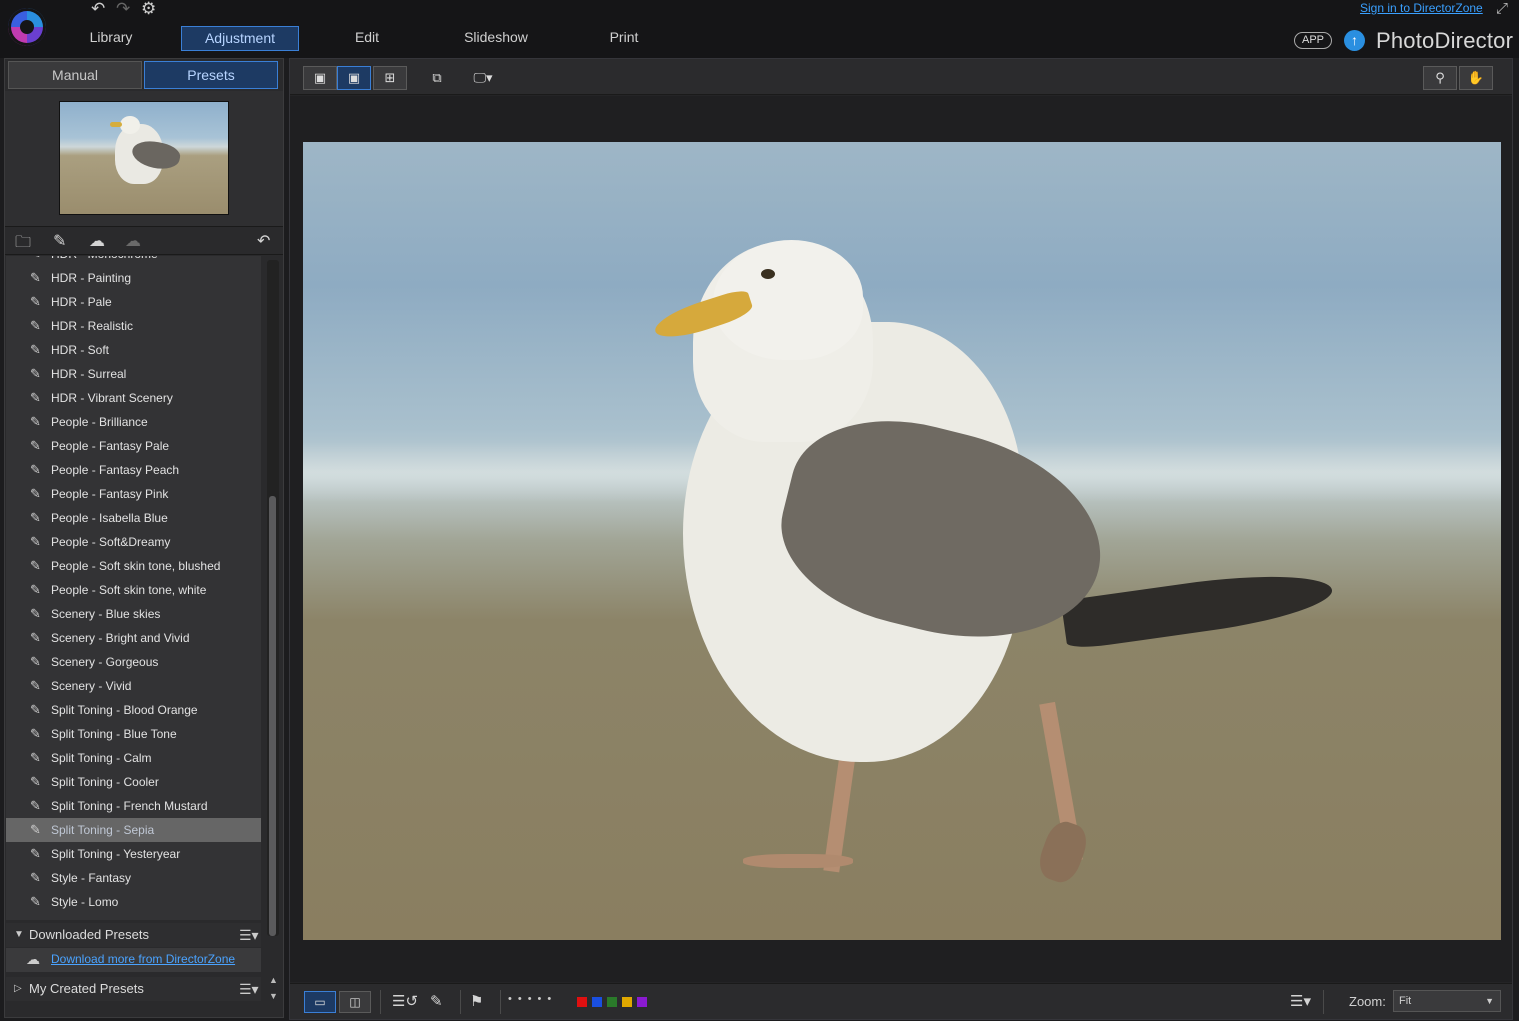 The height and width of the screenshot is (1021, 1519). Describe the element at coordinates (476, 1001) in the screenshot. I see `flag-icon: ⚑` at that location.